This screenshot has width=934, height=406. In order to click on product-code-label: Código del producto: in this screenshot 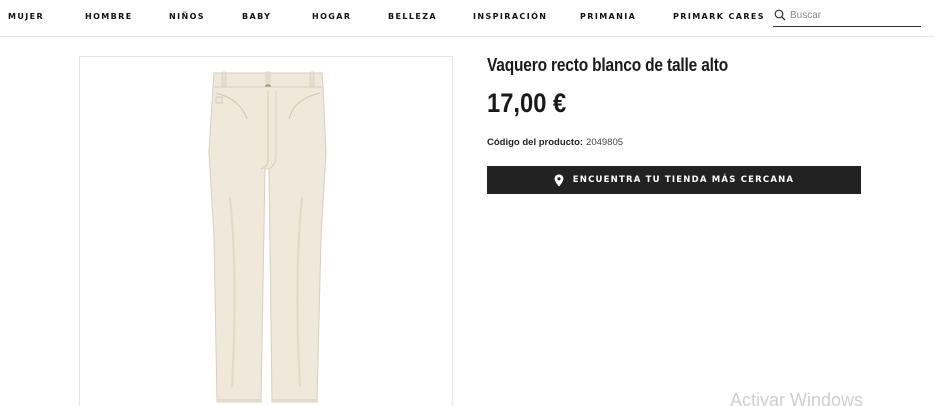, I will do `click(535, 142)`.